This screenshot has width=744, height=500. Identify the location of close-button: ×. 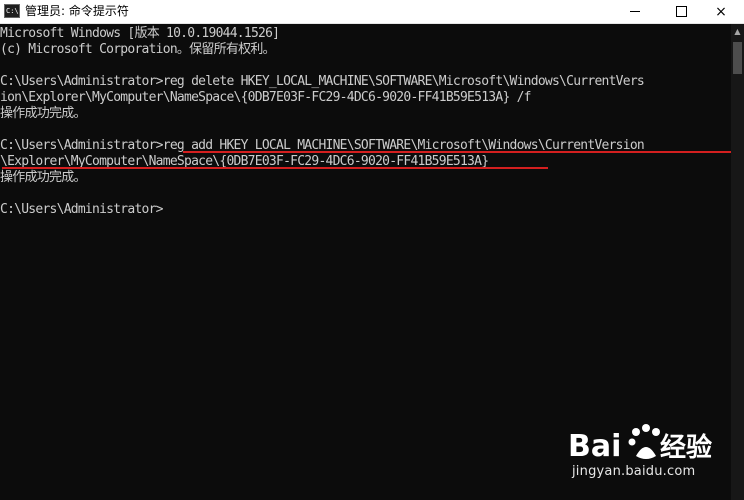
(721, 11).